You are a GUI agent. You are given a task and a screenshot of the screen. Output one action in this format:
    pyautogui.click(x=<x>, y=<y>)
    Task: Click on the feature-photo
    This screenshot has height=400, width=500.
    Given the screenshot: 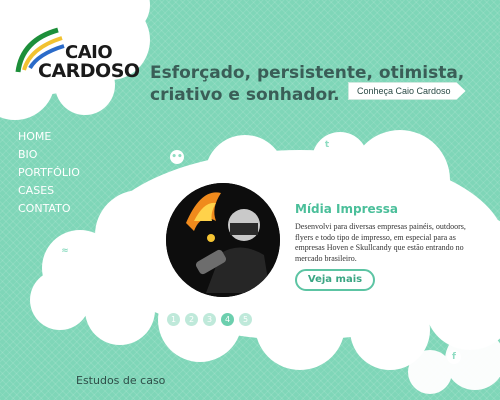 What is the action you would take?
    pyautogui.click(x=223, y=240)
    